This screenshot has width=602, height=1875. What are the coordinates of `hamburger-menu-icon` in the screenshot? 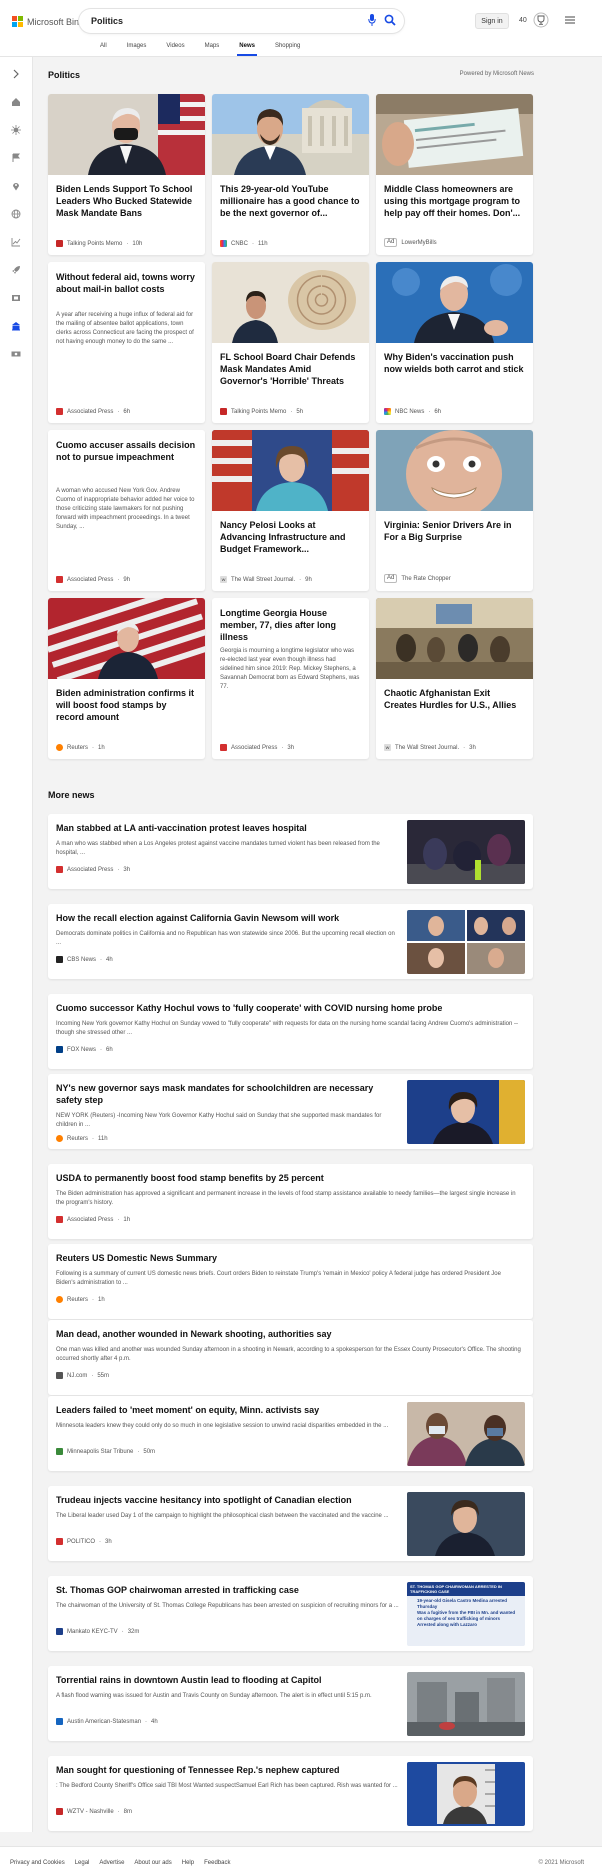 It's located at (570, 20).